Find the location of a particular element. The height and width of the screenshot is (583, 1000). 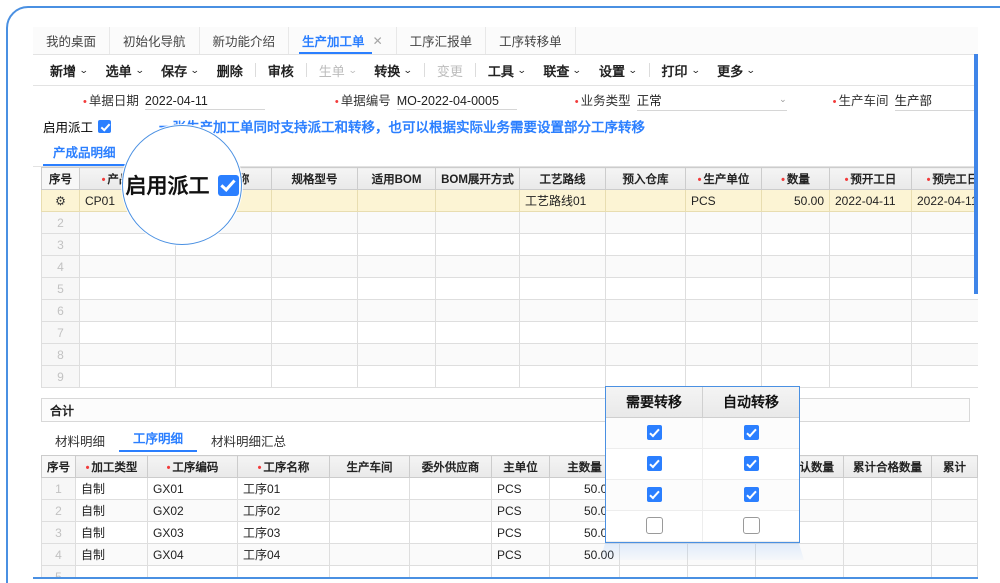

toolbar-button-3: 删除 is located at coordinates (230, 70).